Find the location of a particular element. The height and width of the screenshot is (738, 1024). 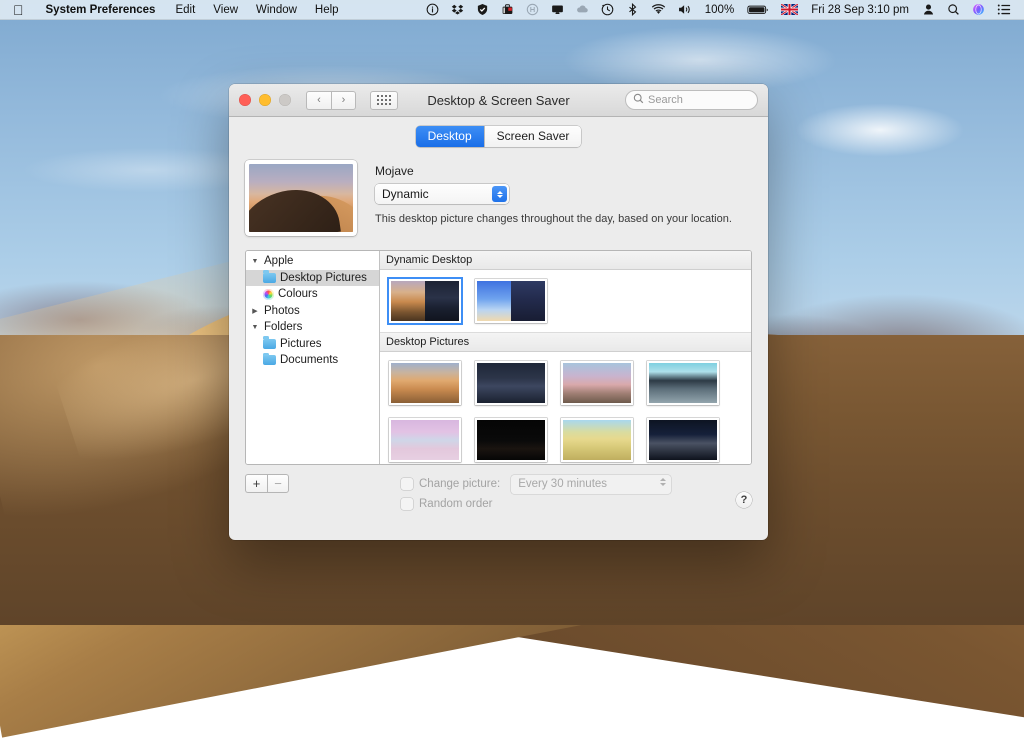

sidebar-group-photos: ▶ Photos is located at coordinates (312, 311).